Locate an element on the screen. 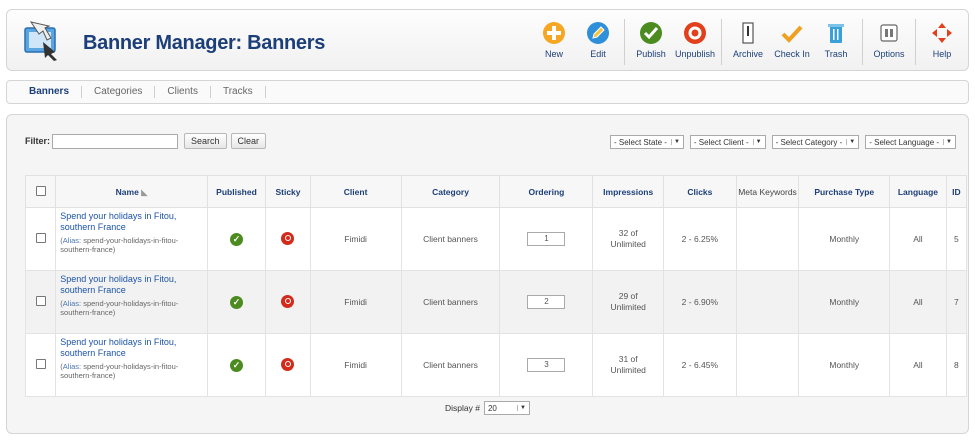  tab-categories: Categories is located at coordinates (119, 92).